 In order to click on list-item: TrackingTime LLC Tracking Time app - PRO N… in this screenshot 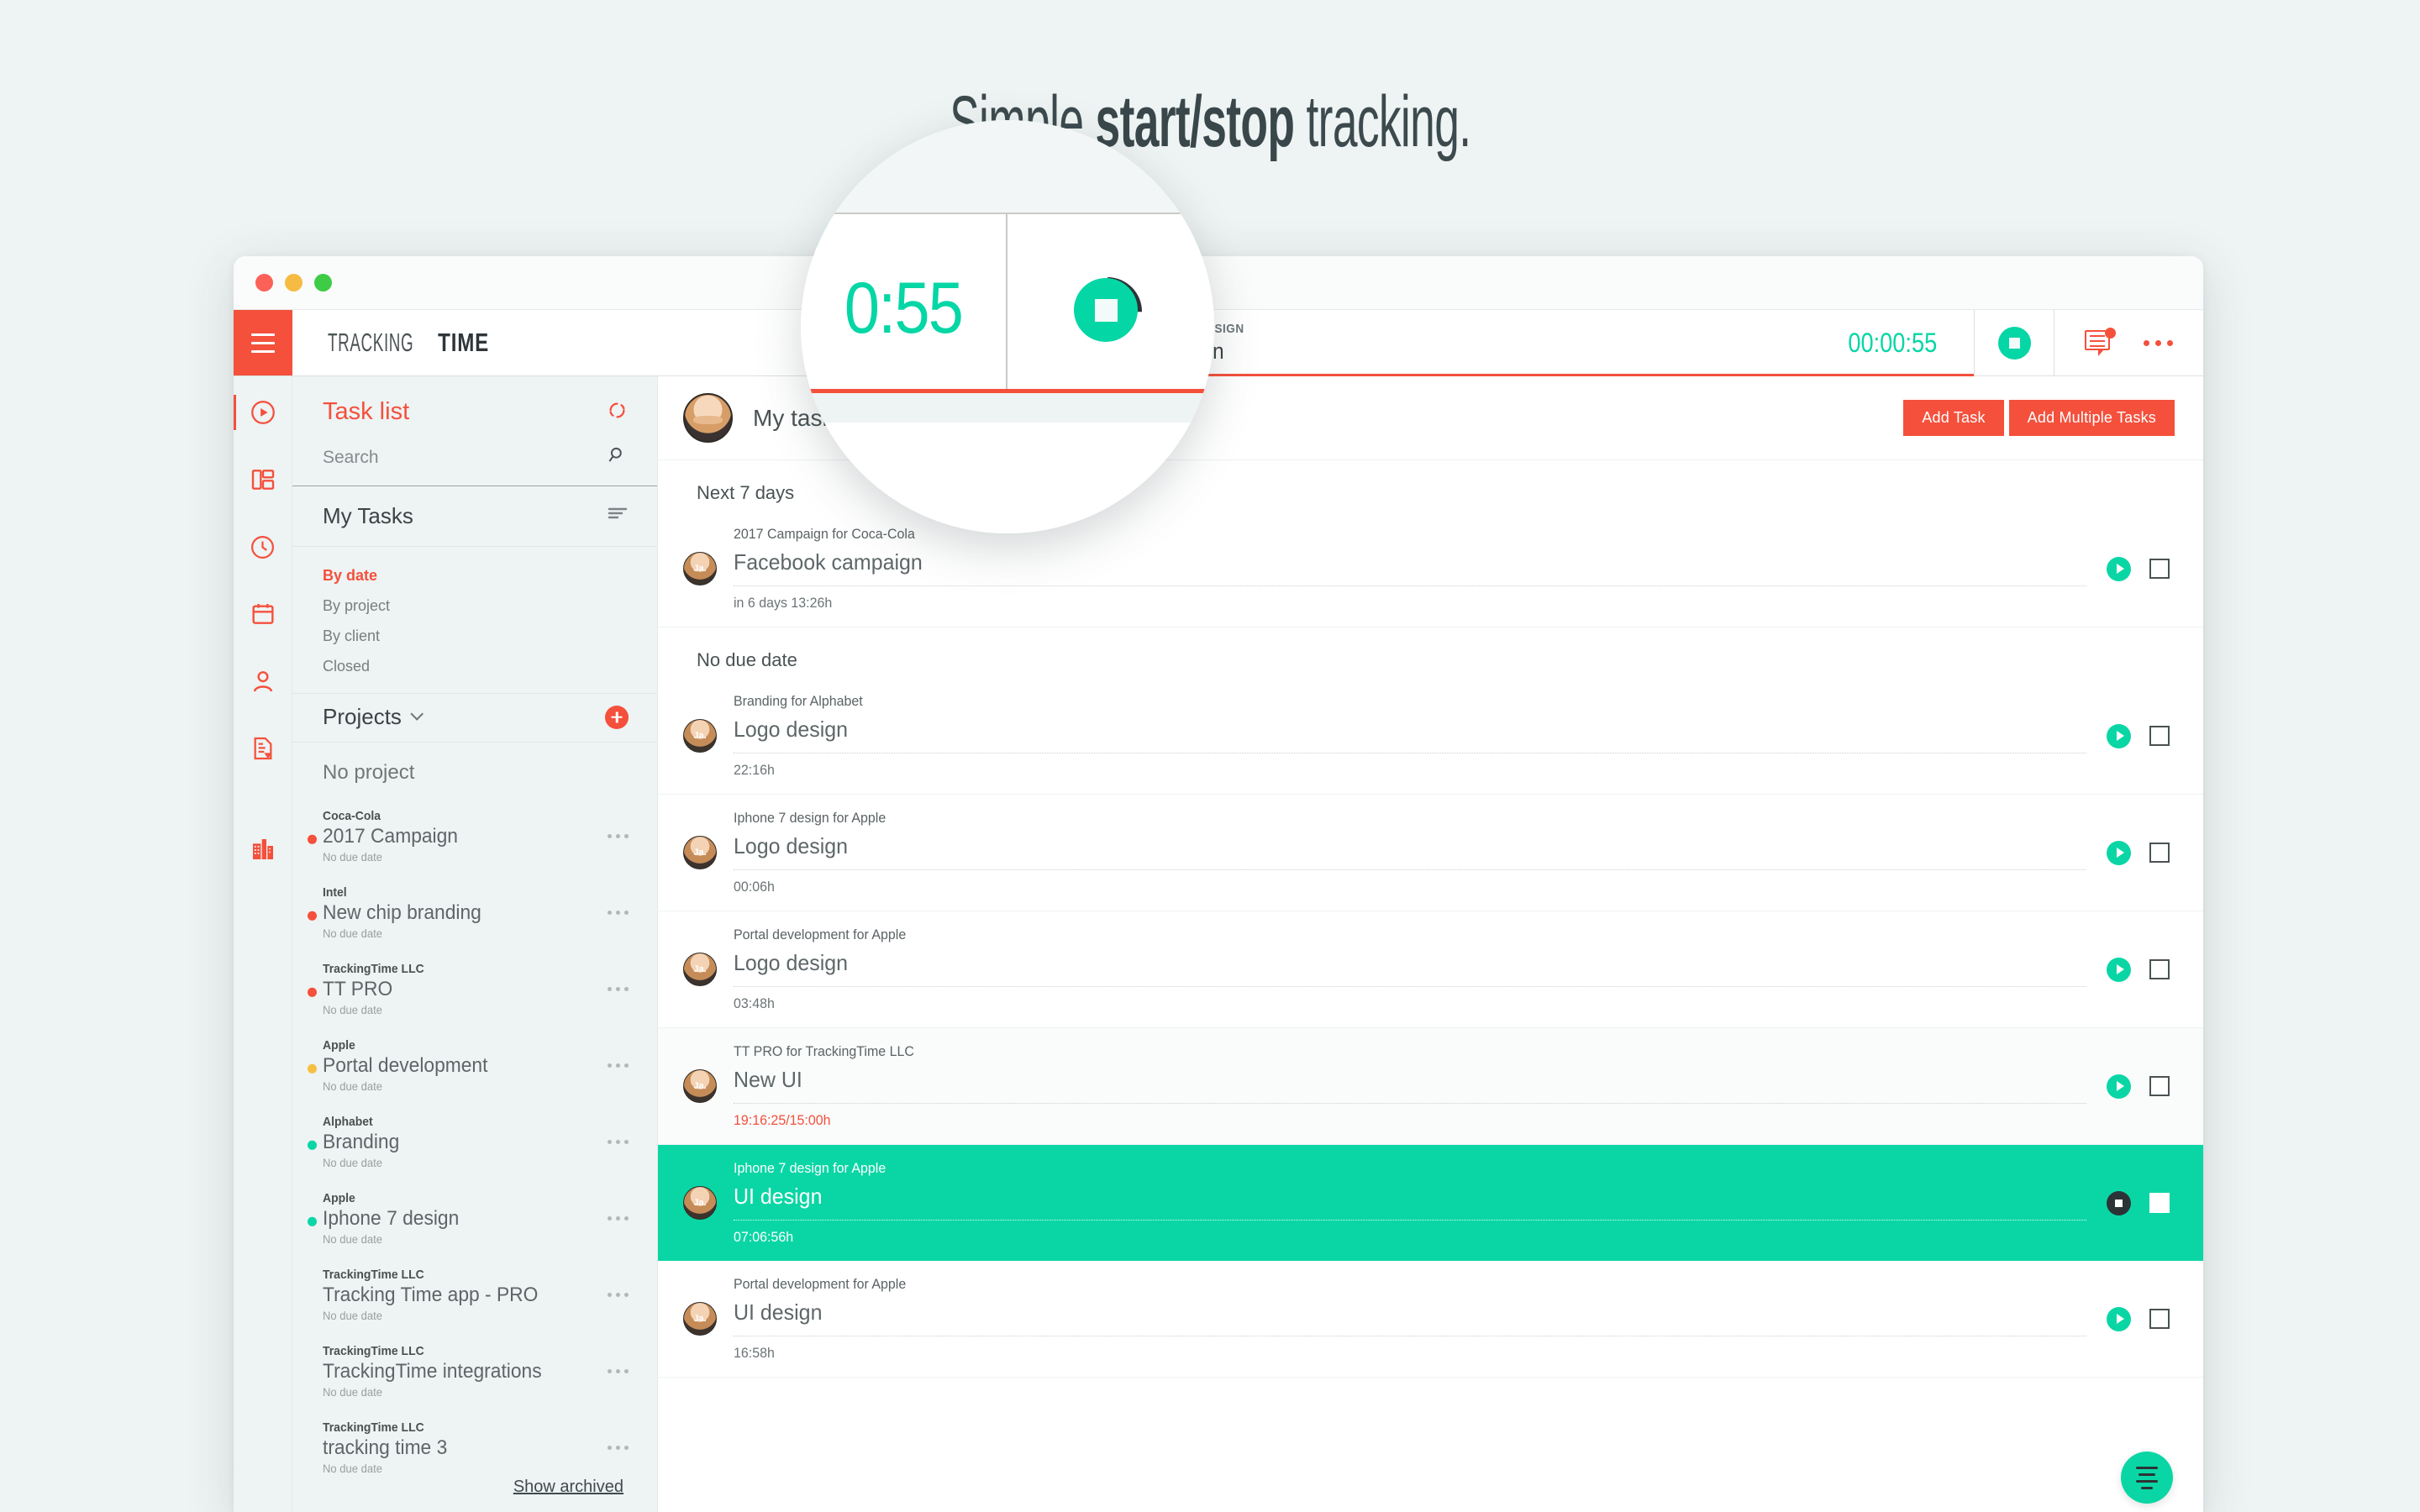, I will do `click(475, 1295)`.